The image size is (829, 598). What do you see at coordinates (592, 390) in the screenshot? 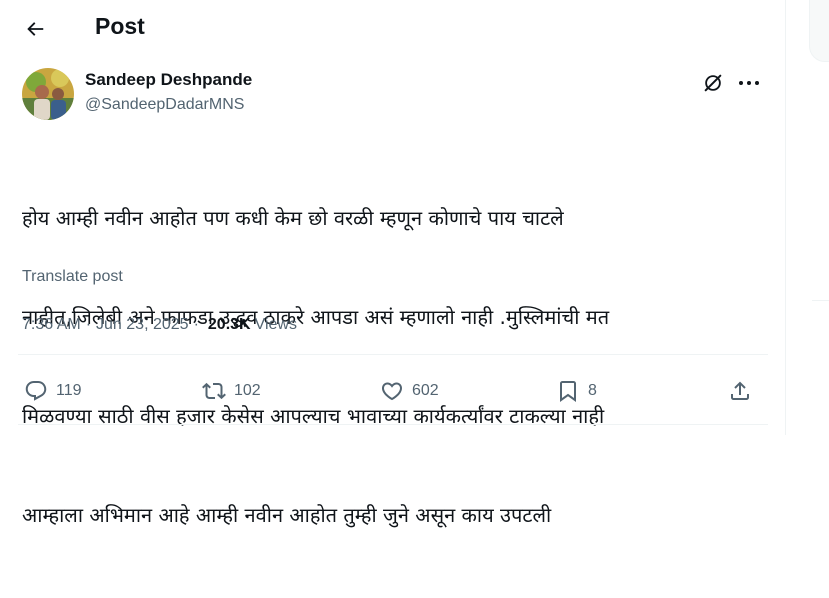
I see `bookmark-count: 8` at bounding box center [592, 390].